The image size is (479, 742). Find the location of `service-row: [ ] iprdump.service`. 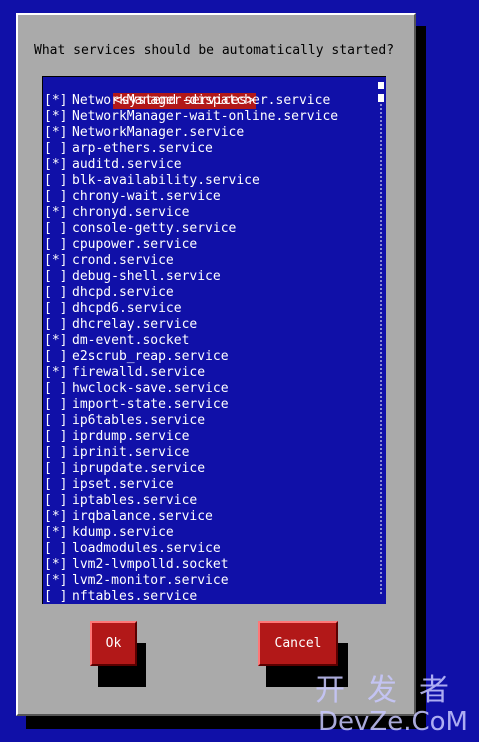

service-row: [ ] iprdump.service is located at coordinates (191, 437).